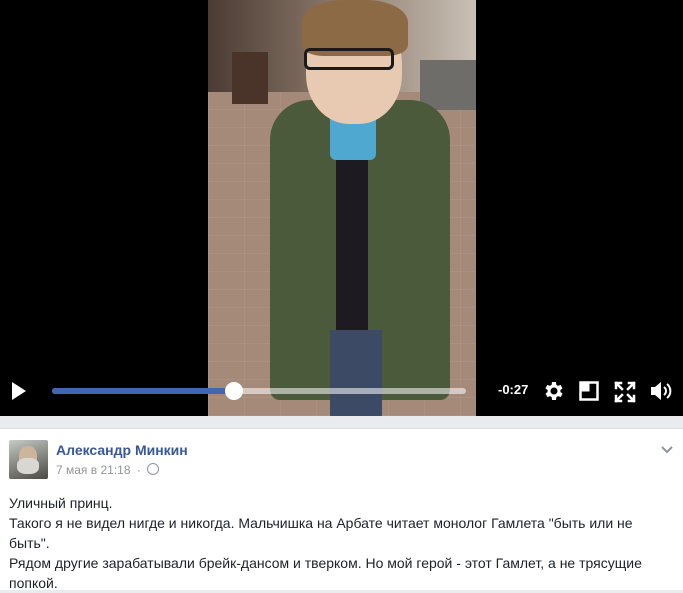 The width and height of the screenshot is (683, 593). Describe the element at coordinates (589, 391) in the screenshot. I see `popout-icon` at that location.